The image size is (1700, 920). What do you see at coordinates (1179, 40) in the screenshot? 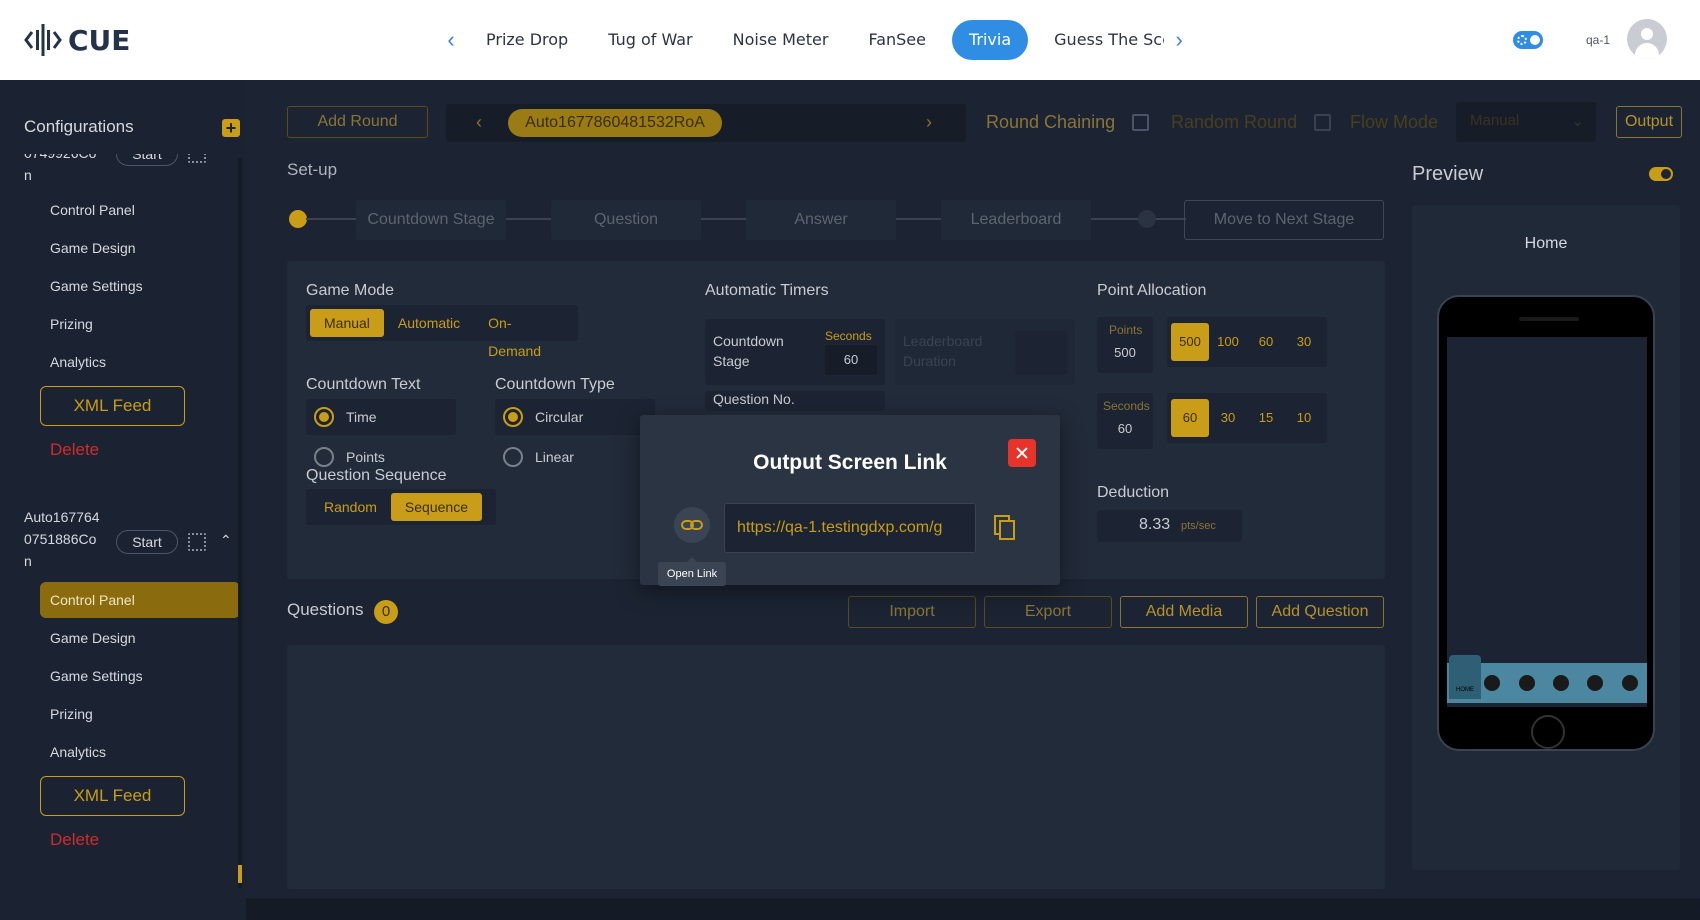
I see `tabs-next-arrow-icon: ›` at bounding box center [1179, 40].